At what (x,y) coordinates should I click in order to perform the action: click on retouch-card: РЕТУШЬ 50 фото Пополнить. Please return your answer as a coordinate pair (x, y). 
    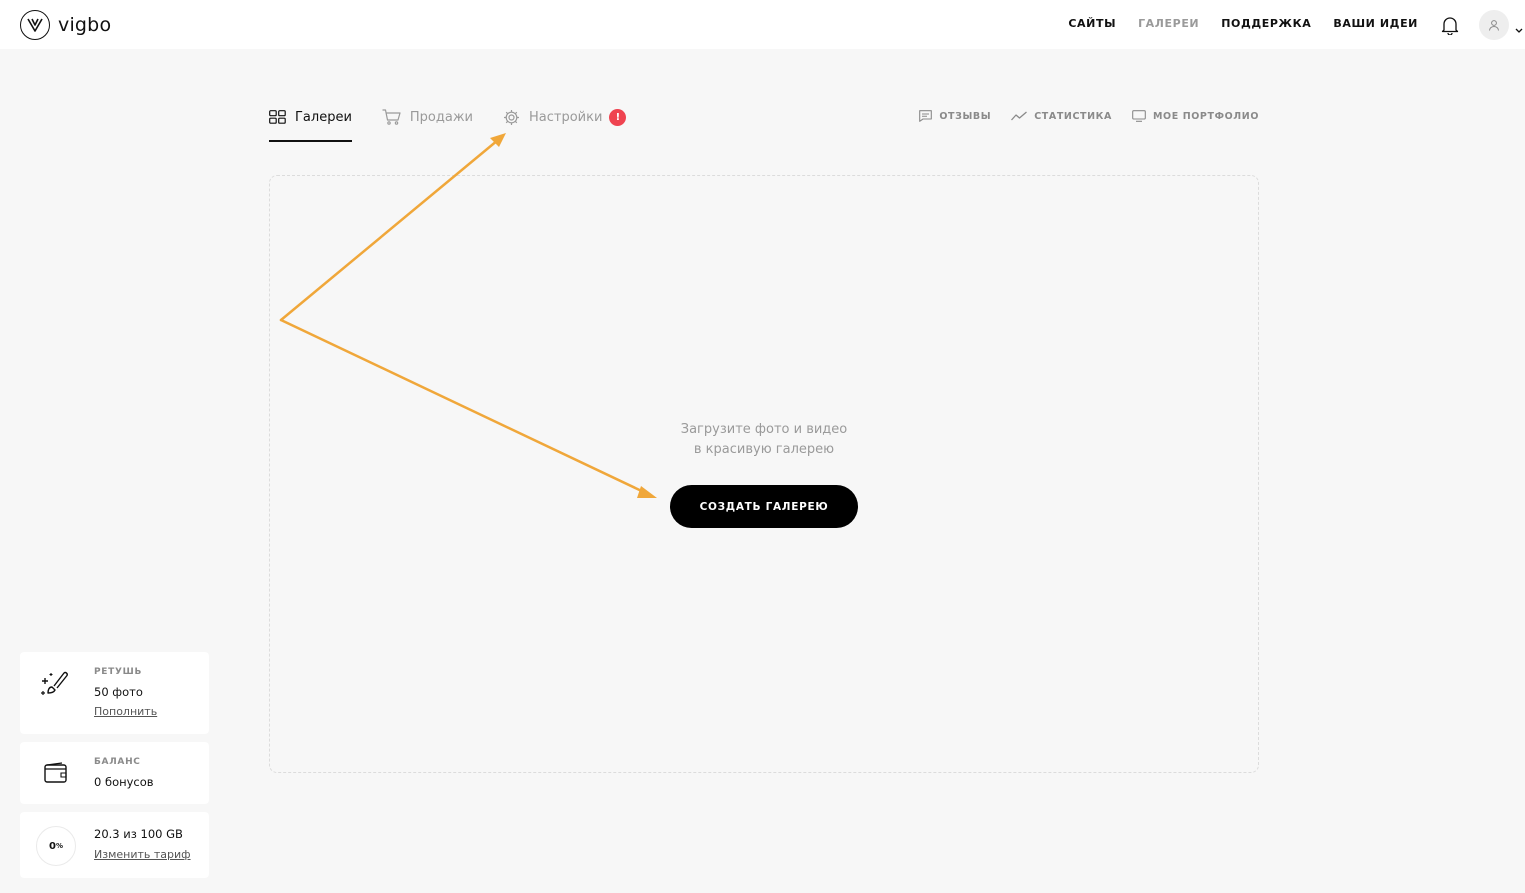
    Looking at the image, I should click on (114, 693).